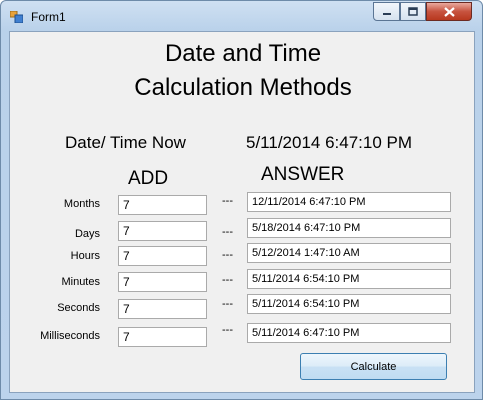 This screenshot has width=483, height=400. I want to click on now-label: Date/ Time Now, so click(125, 142).